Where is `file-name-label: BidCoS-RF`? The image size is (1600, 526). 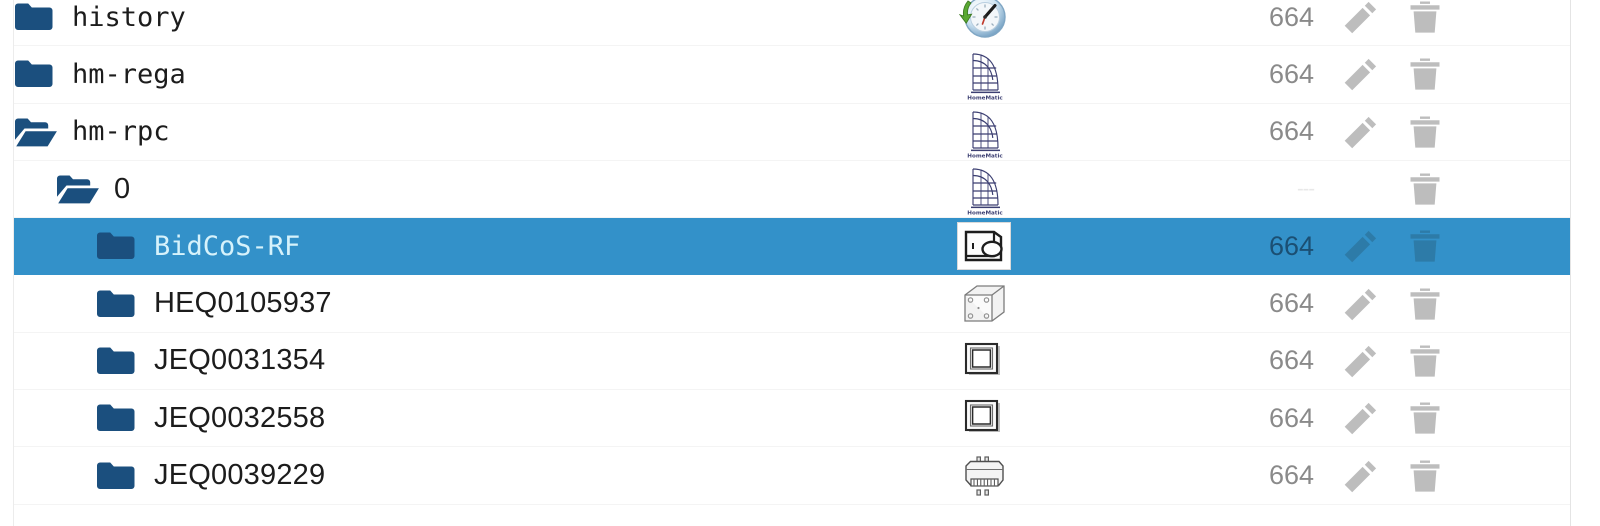
file-name-label: BidCoS-RF is located at coordinates (227, 246).